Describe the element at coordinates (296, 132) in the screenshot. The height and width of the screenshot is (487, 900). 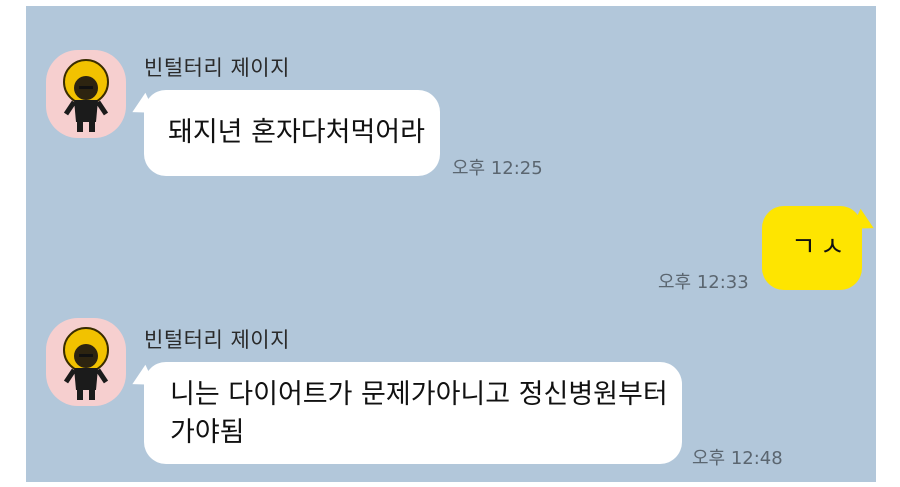
I see `message-text: 돼지년 혼자다처먹어라` at that location.